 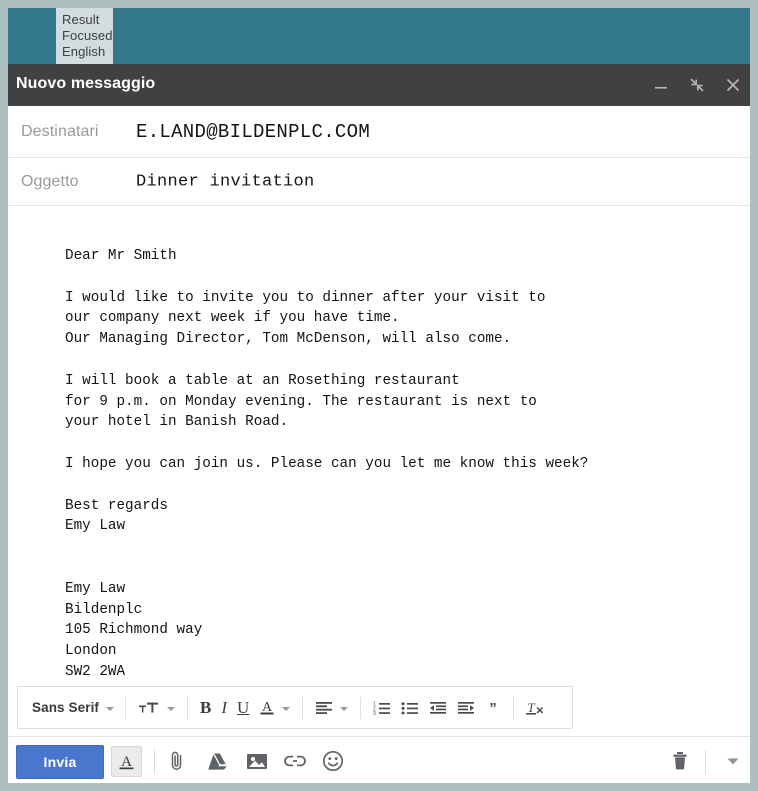 I want to click on font-family-label: Sans Serif, so click(x=66, y=707).